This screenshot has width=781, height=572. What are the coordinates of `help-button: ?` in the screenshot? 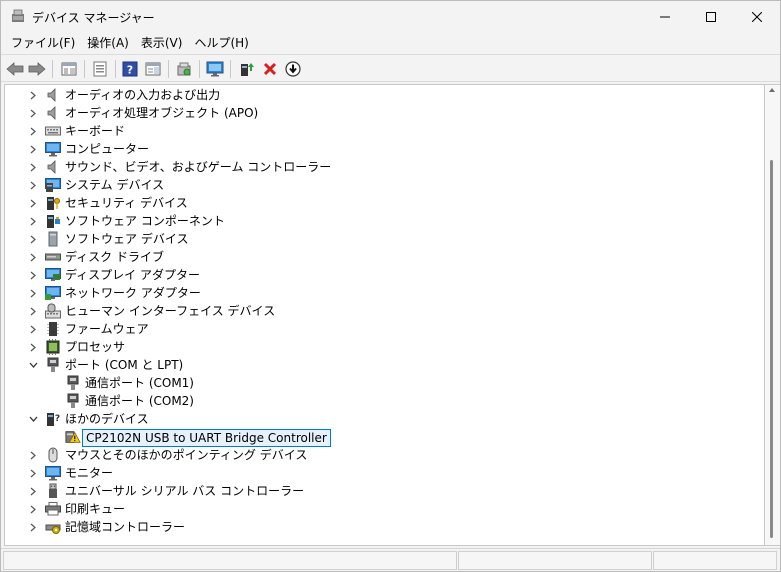 It's located at (130, 69).